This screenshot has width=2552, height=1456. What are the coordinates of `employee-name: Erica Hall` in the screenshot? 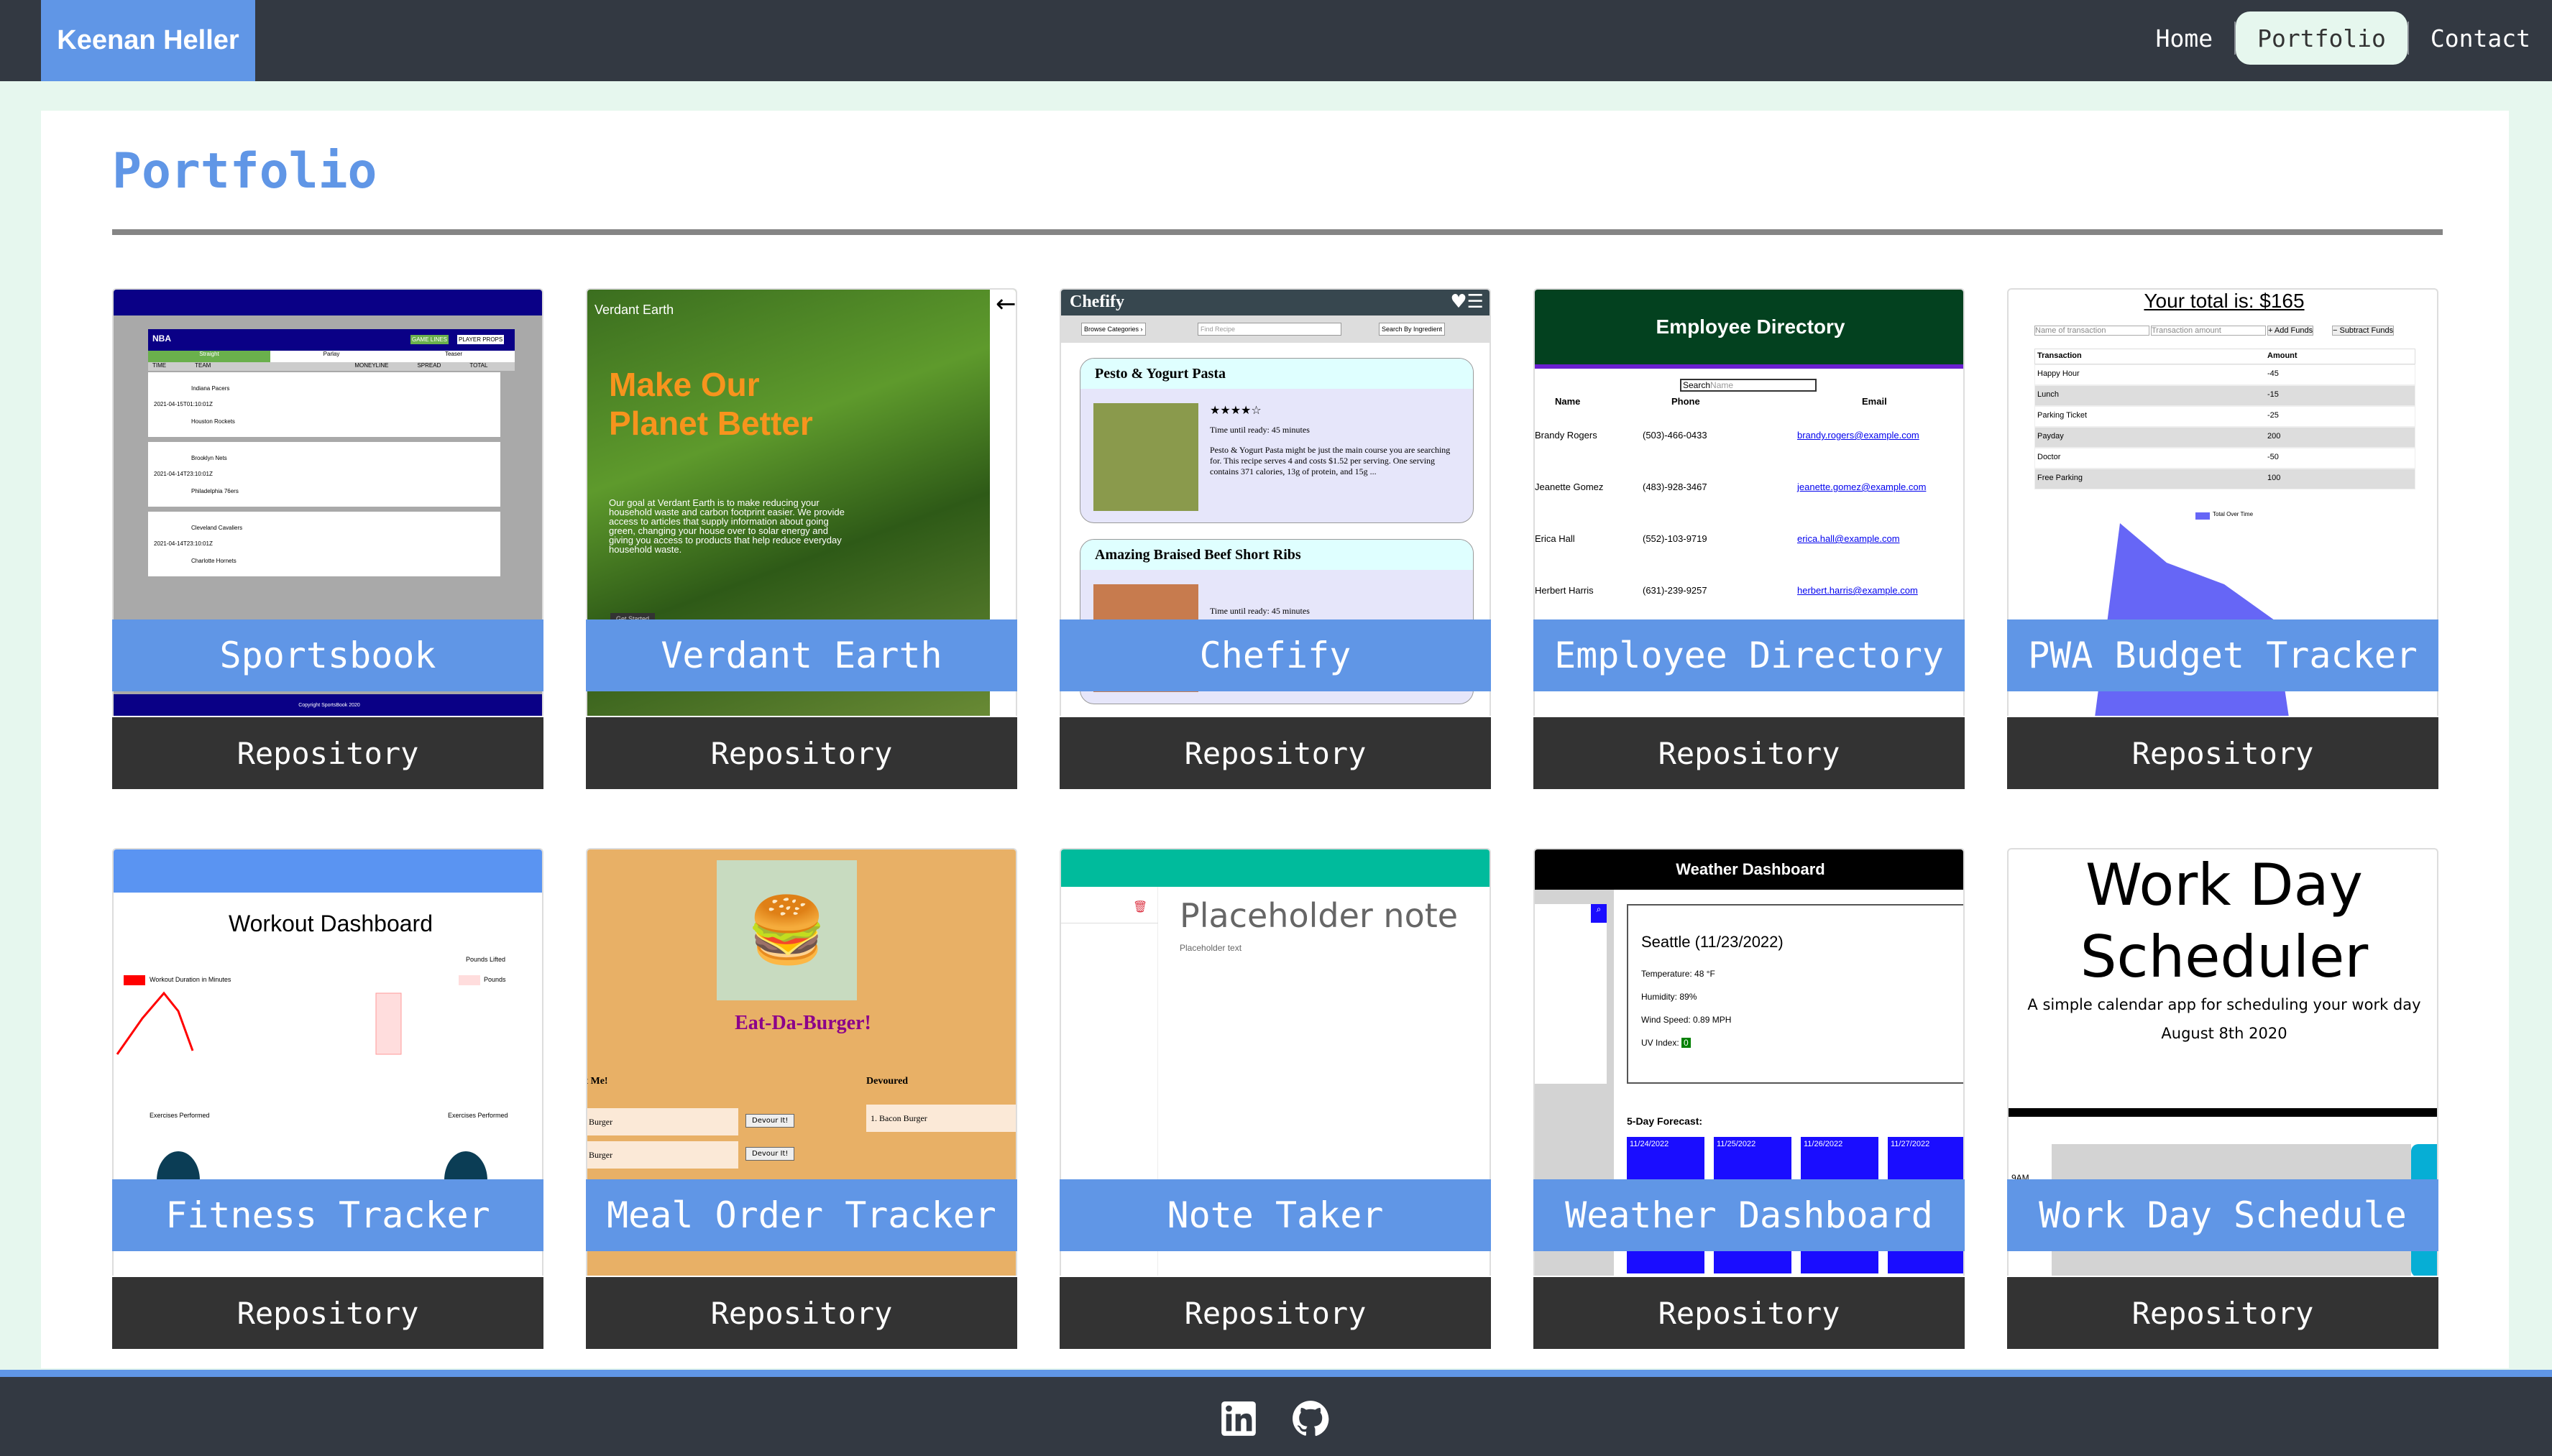 It's located at (1555, 538).